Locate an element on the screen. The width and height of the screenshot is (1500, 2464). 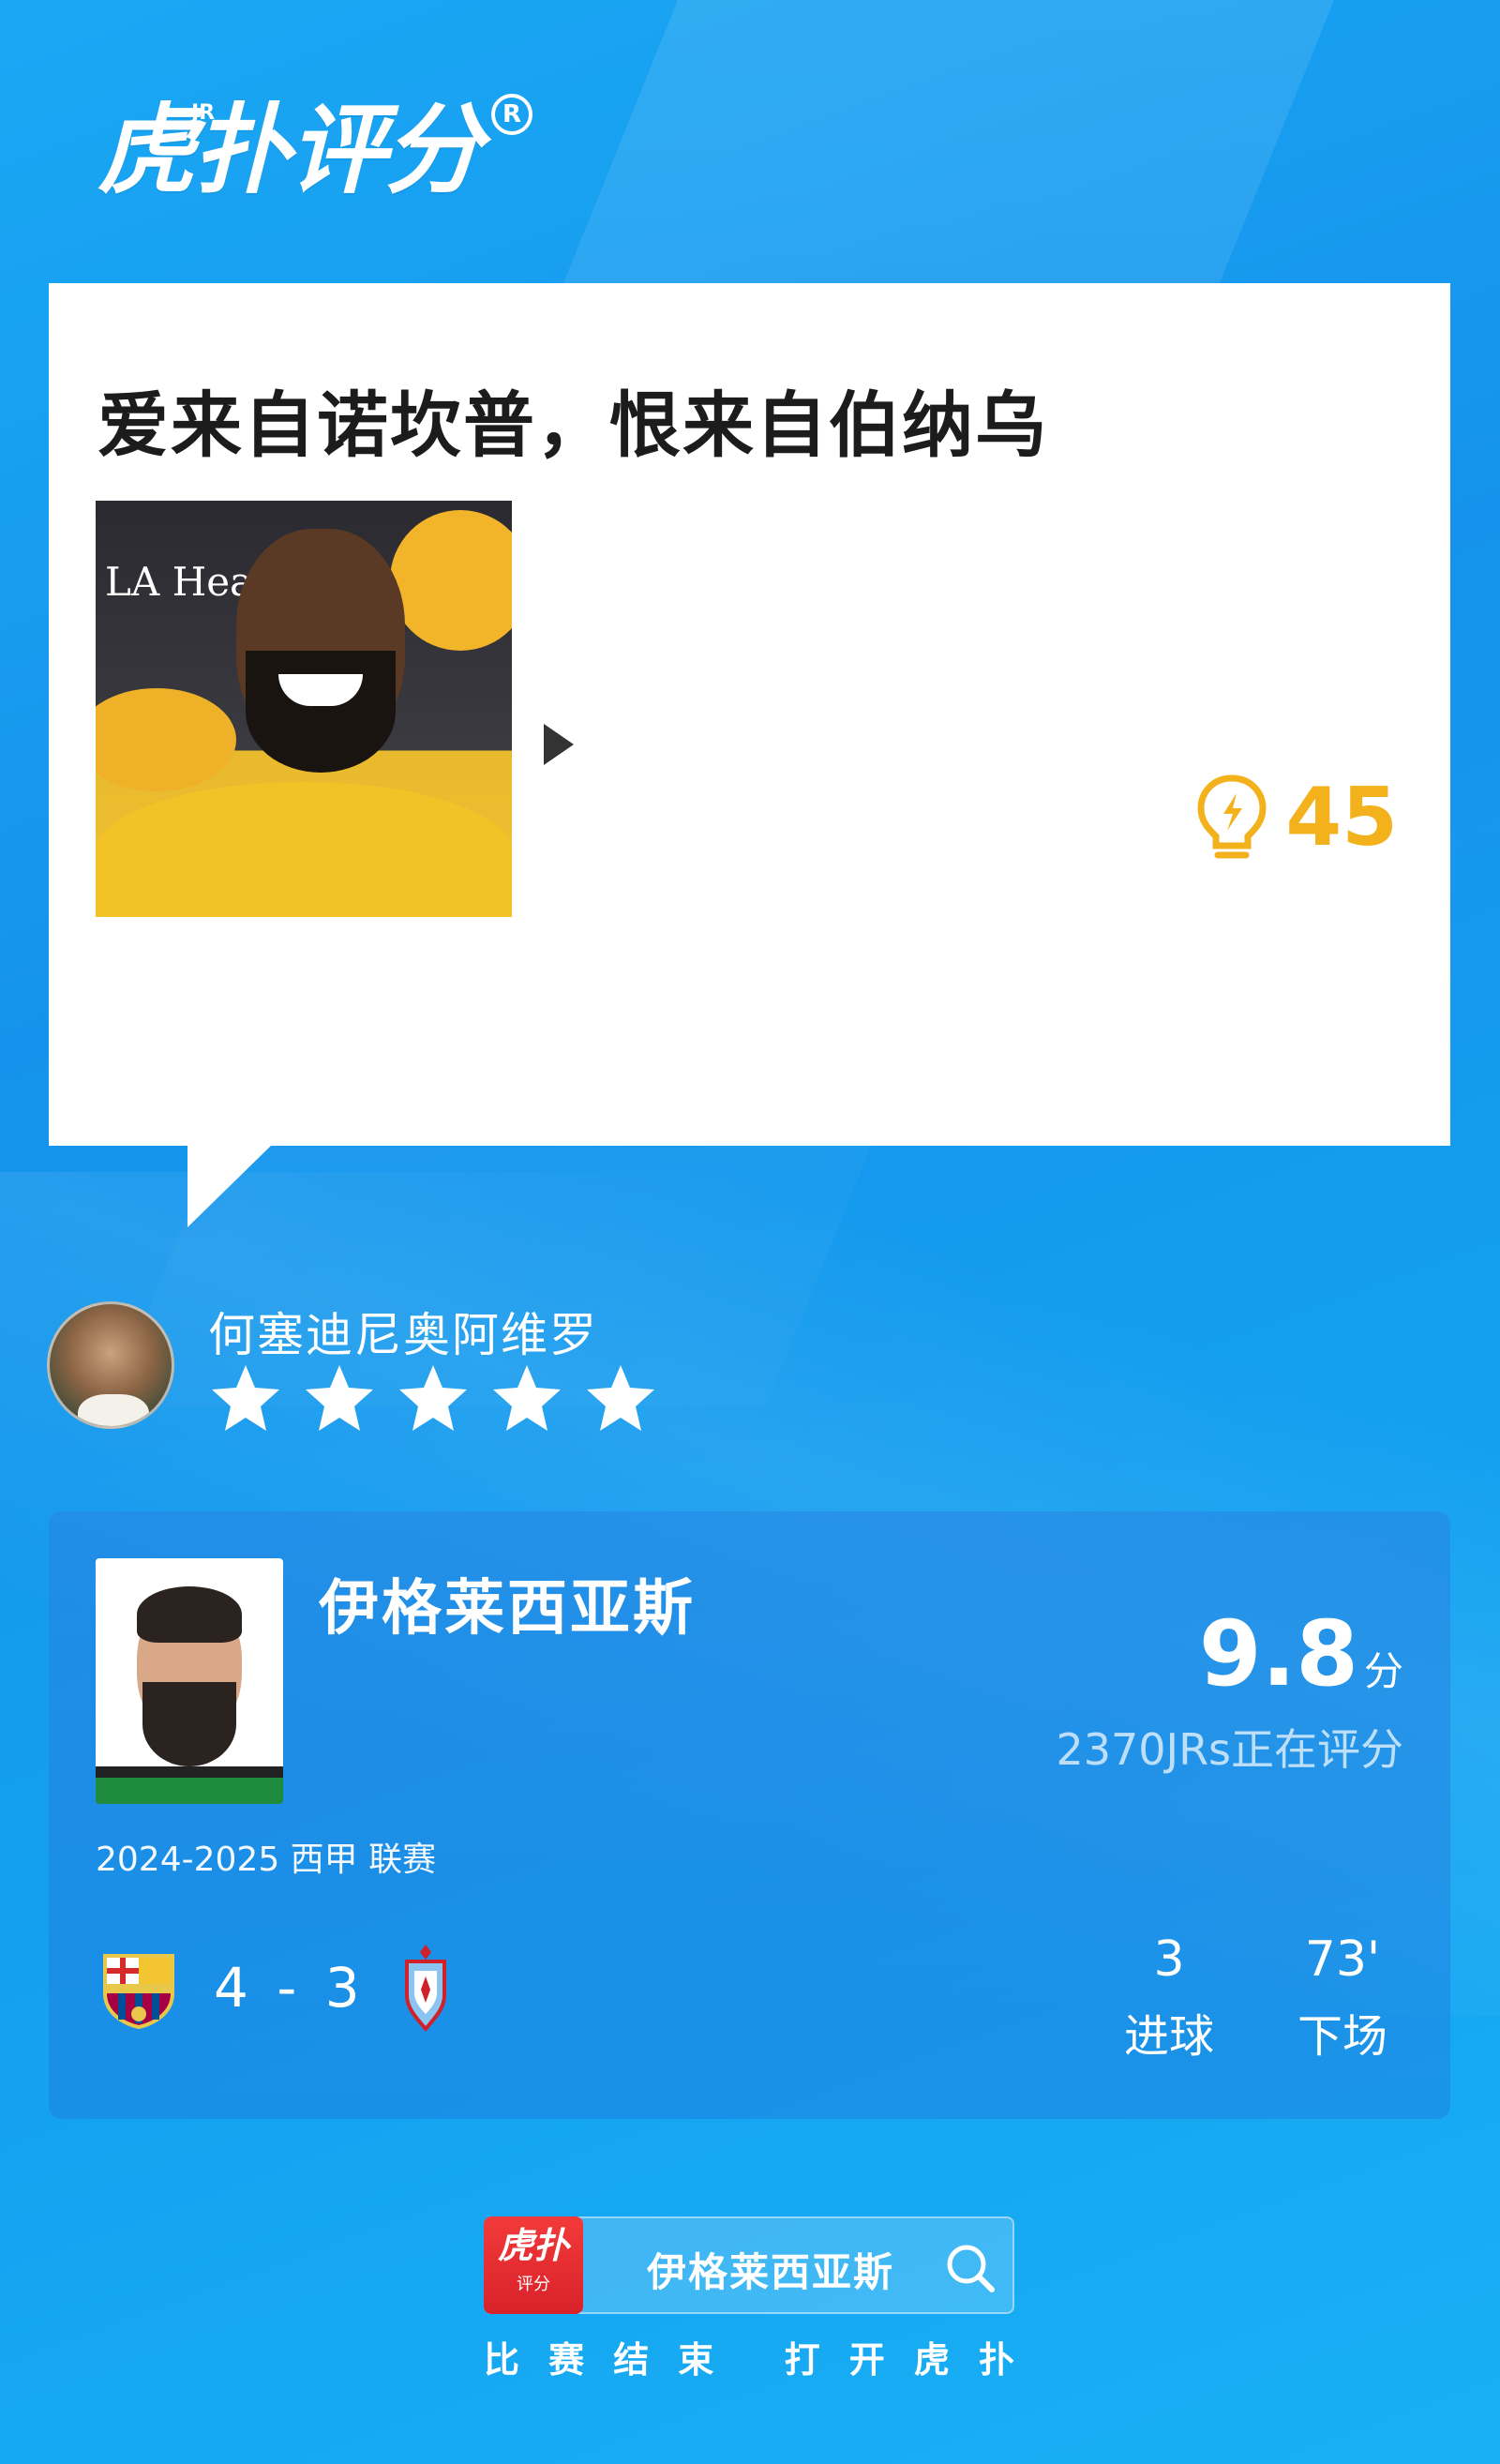
player-hair is located at coordinates (189, 1614).